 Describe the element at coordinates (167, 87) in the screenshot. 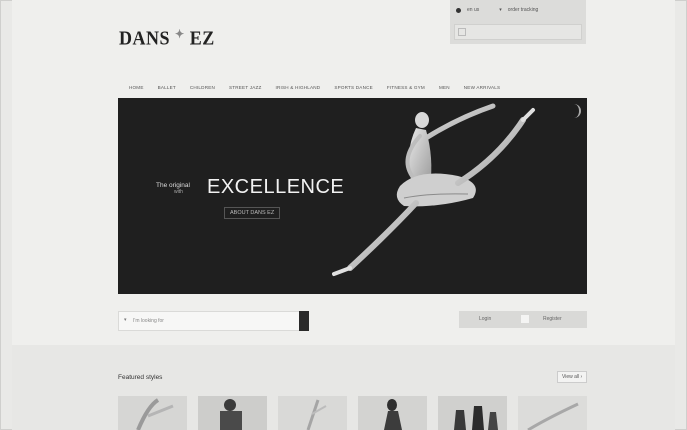

I see `nav-item-ballet: Ballet` at that location.